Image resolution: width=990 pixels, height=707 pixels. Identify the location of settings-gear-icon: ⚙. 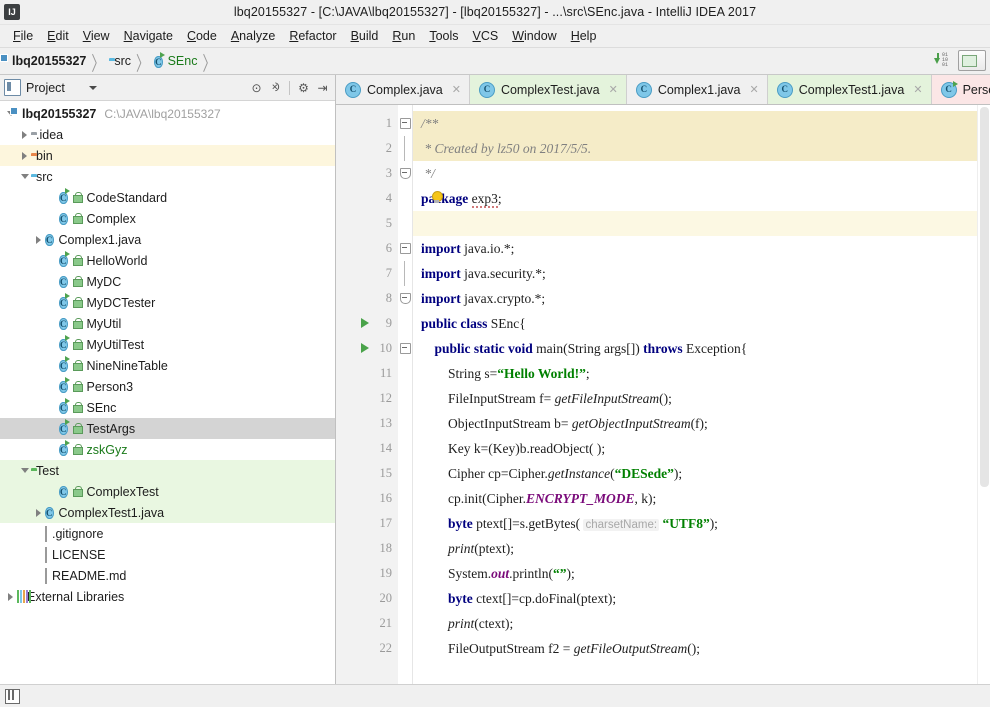
(303, 87).